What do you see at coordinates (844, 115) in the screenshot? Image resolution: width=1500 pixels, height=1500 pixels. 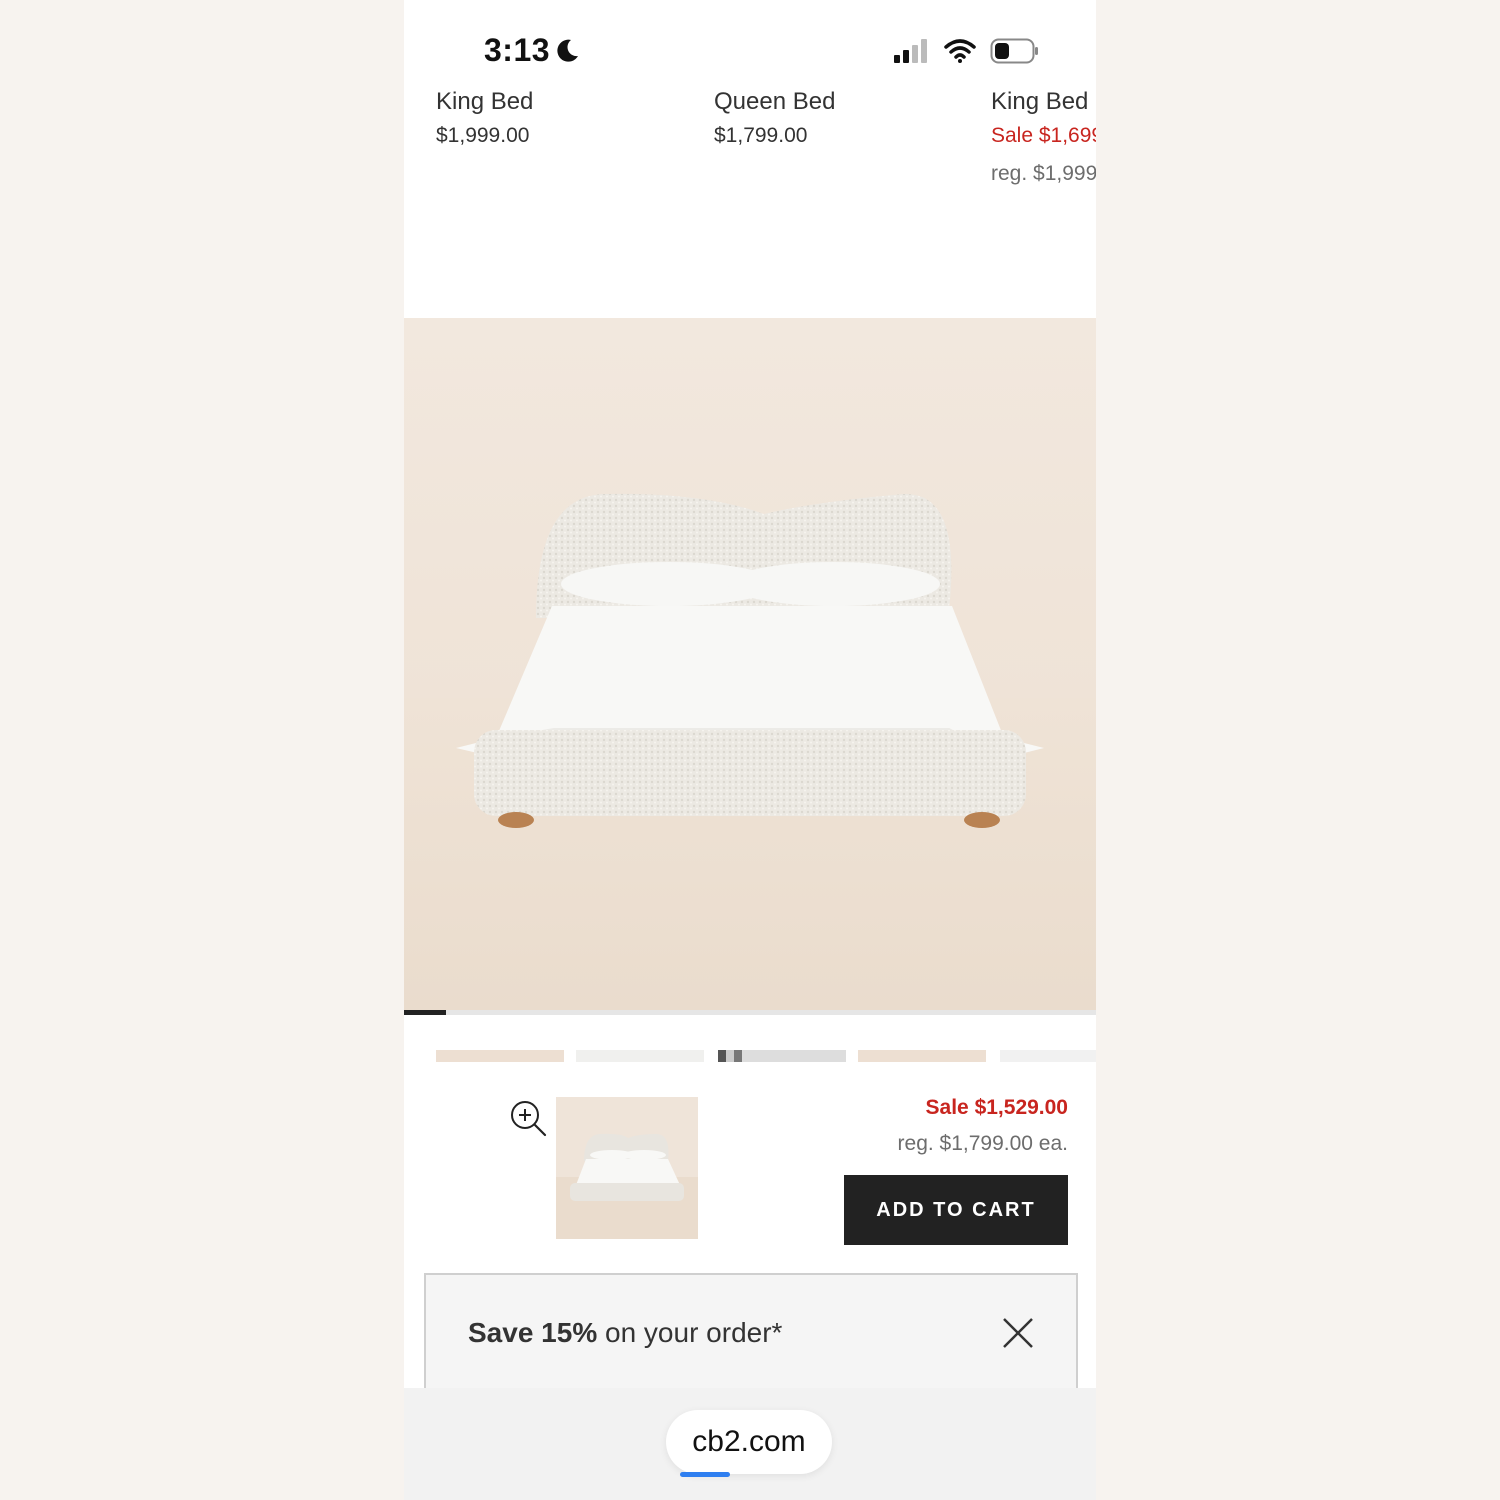 I see `product-card: Queen Bed $1,799.00` at bounding box center [844, 115].